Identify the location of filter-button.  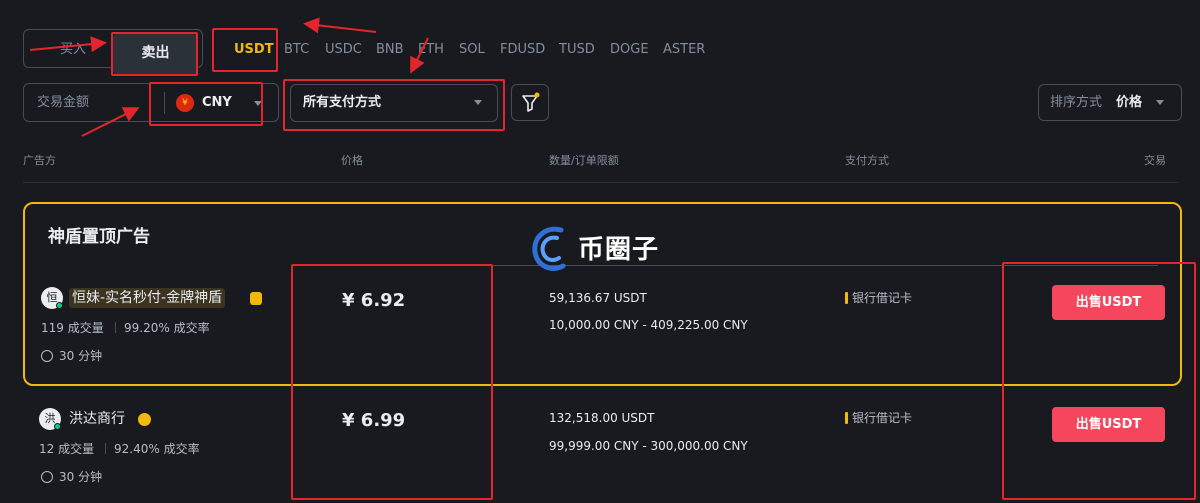
(530, 102).